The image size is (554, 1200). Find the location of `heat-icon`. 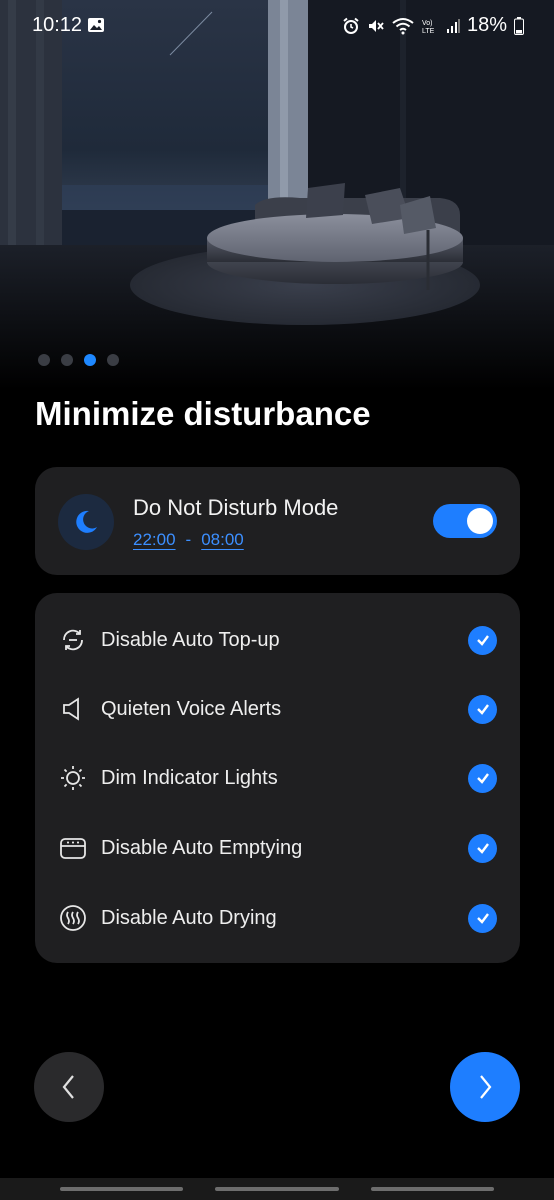

heat-icon is located at coordinates (73, 918).